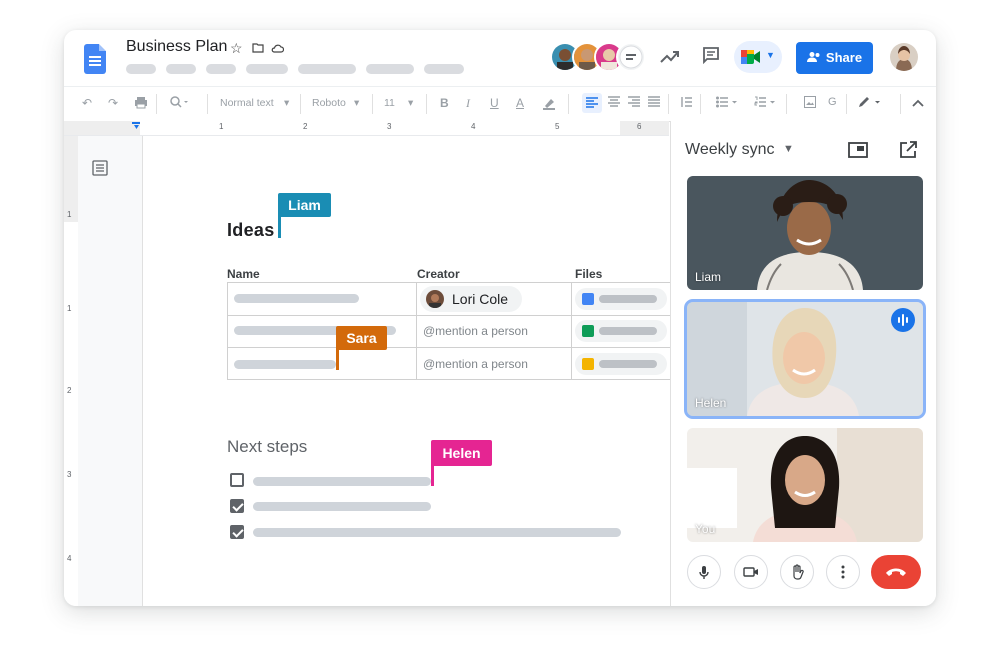  I want to click on vertical-ruler: 1 1 2 3 4, so click(71, 371).